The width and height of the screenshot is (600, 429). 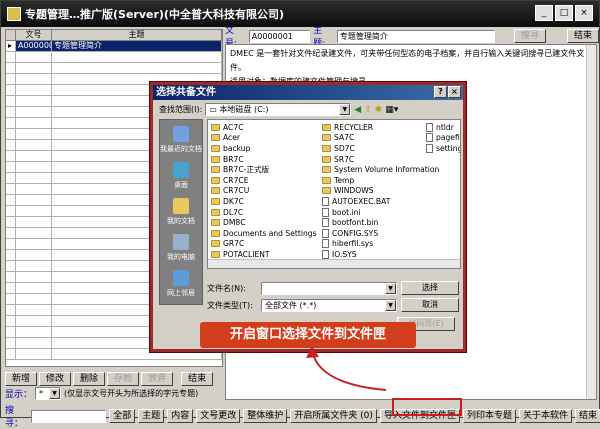 What do you see at coordinates (346, 368) in the screenshot?
I see `callout-arrow` at bounding box center [346, 368].